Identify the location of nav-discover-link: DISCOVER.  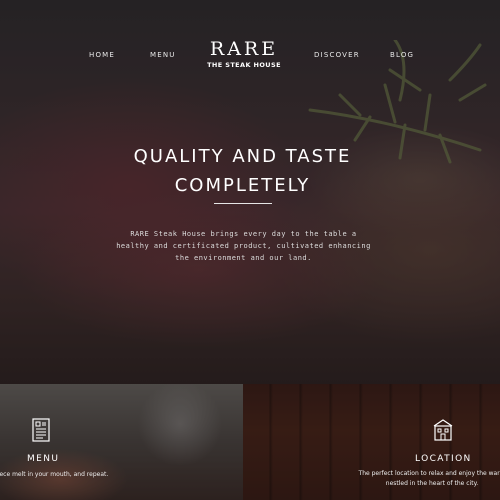
(337, 55).